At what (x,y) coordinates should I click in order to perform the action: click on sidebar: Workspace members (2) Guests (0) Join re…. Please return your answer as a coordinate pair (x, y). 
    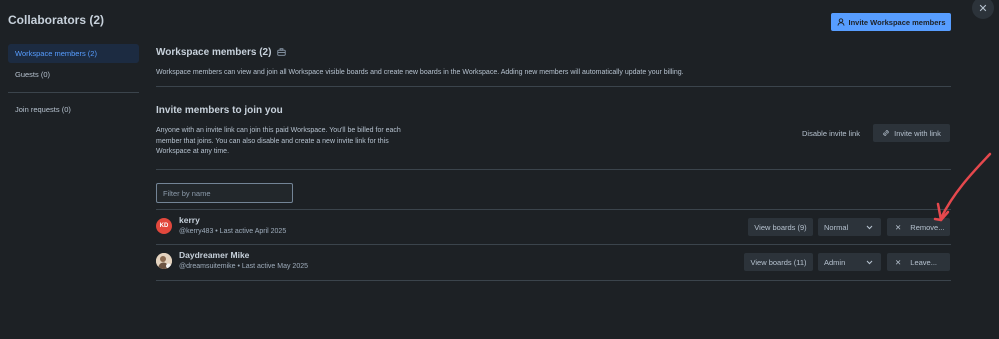
    Looking at the image, I should click on (73, 81).